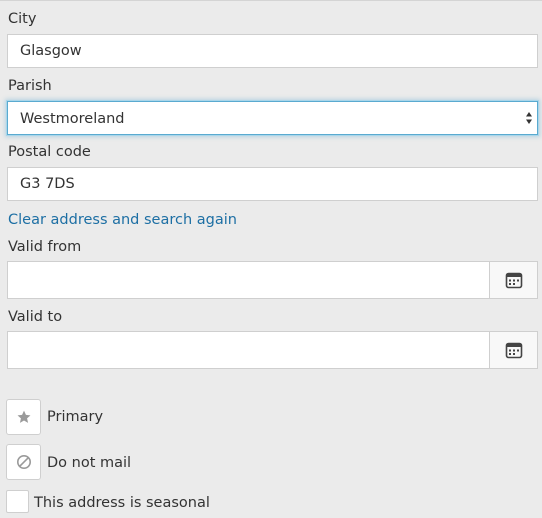 This screenshot has width=542, height=518. I want to click on star-icon, so click(23, 416).